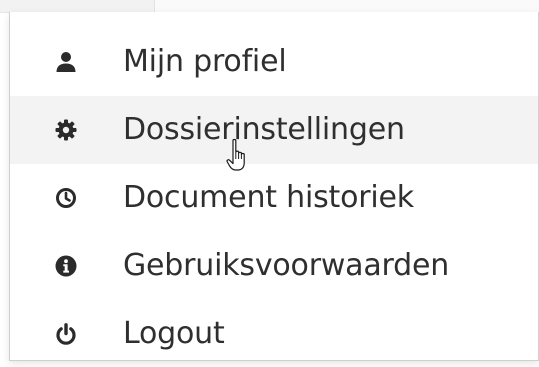  What do you see at coordinates (66, 266) in the screenshot?
I see `info-icon` at bounding box center [66, 266].